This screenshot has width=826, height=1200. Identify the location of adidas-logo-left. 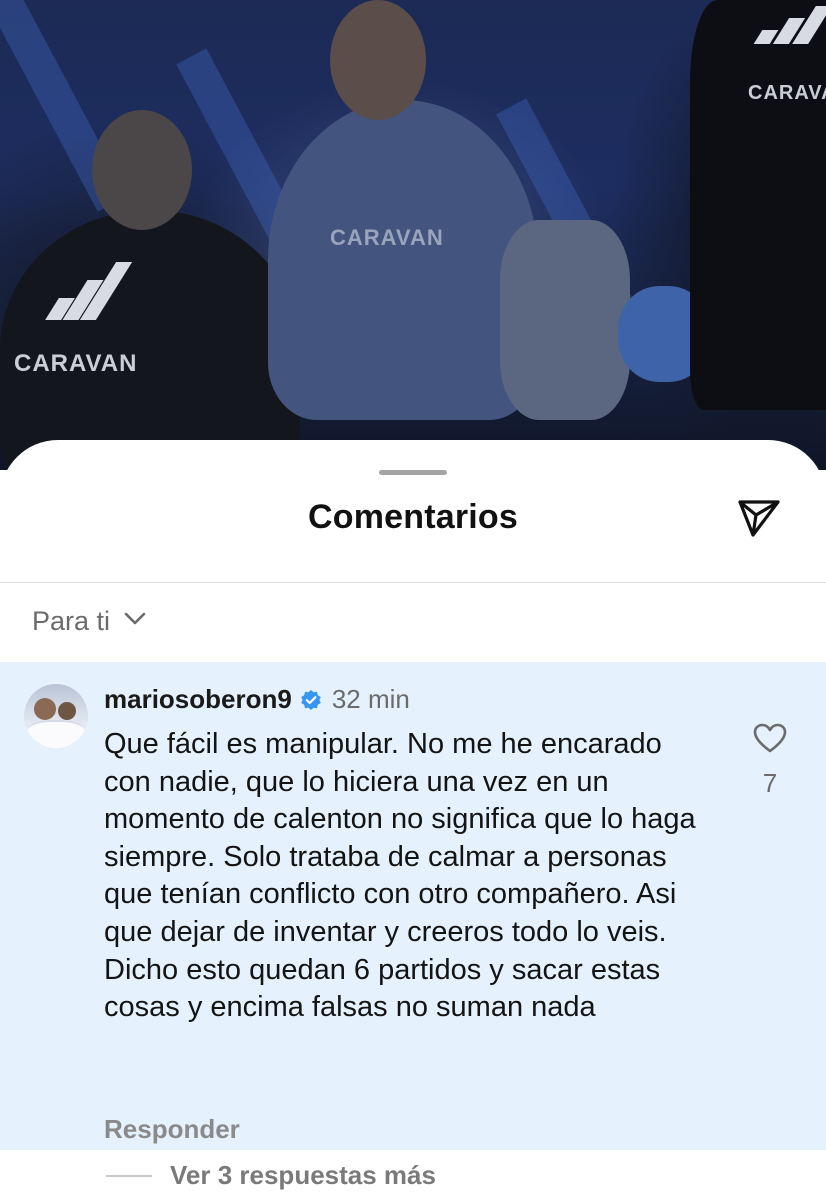
(89, 291).